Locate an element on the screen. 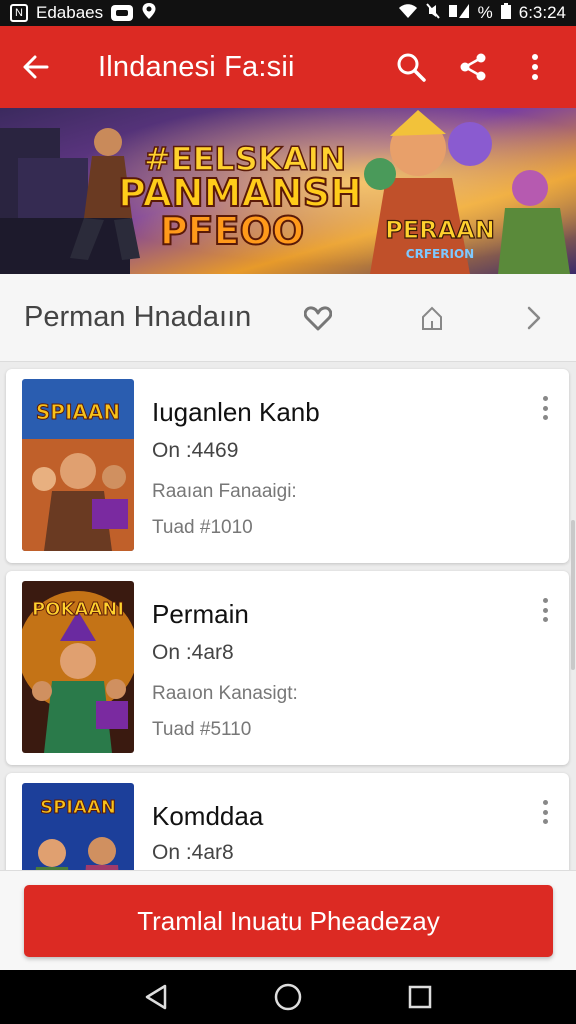 The width and height of the screenshot is (576, 1024). search-button is located at coordinates (411, 67).